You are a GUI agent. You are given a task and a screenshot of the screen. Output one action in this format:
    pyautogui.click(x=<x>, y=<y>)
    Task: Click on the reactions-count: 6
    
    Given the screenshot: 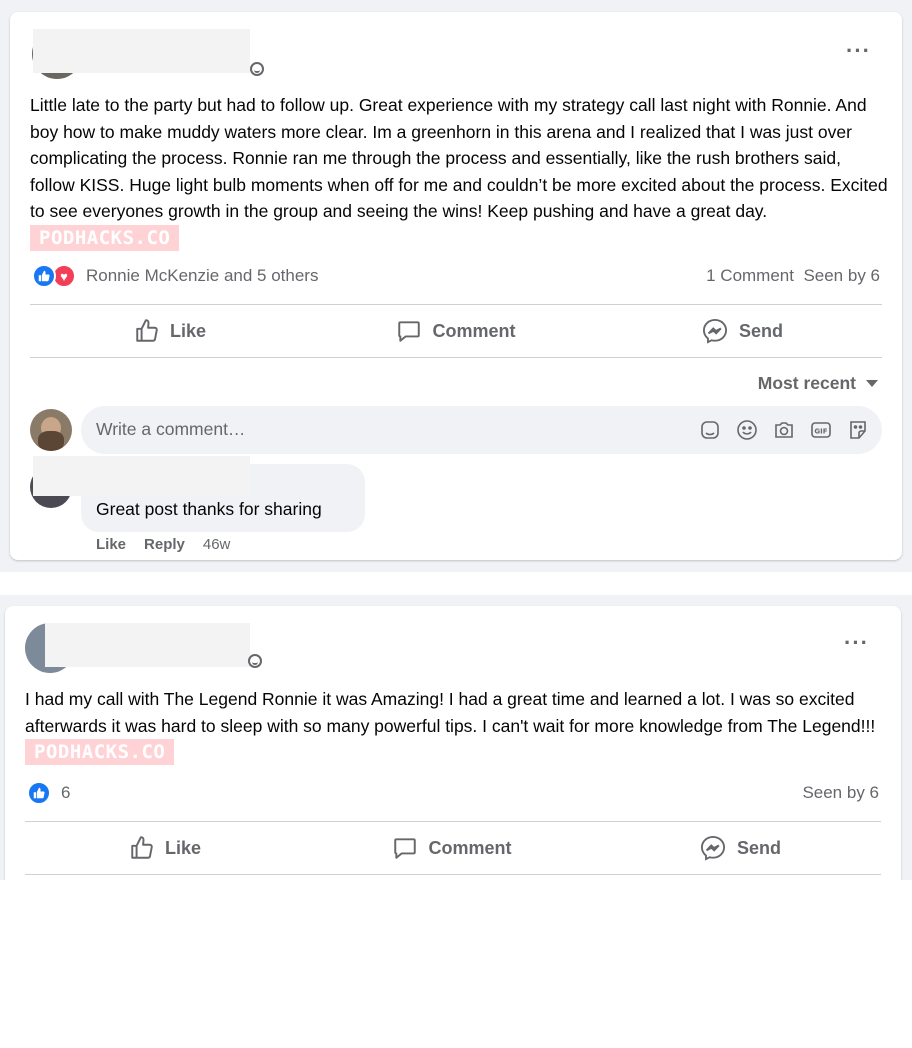 What is the action you would take?
    pyautogui.click(x=66, y=792)
    